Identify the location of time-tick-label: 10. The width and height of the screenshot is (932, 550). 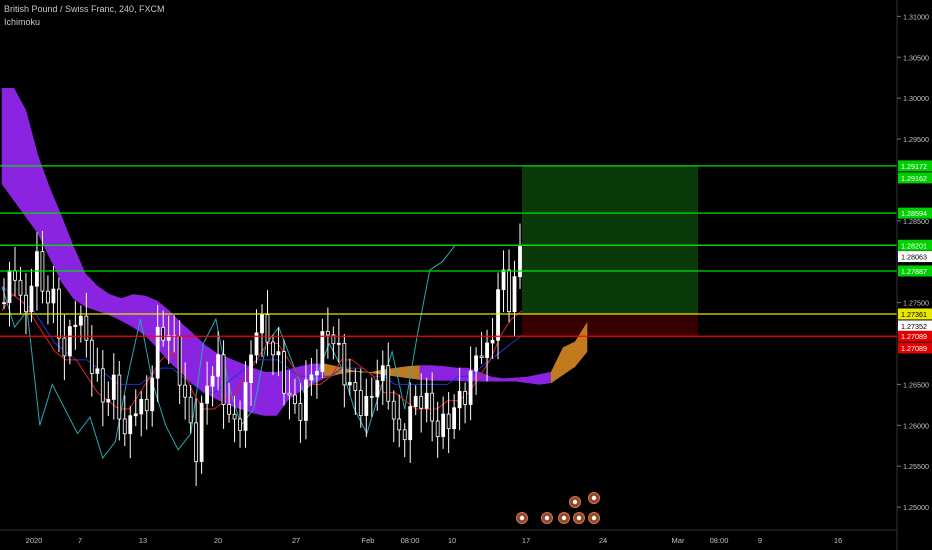
(452, 540).